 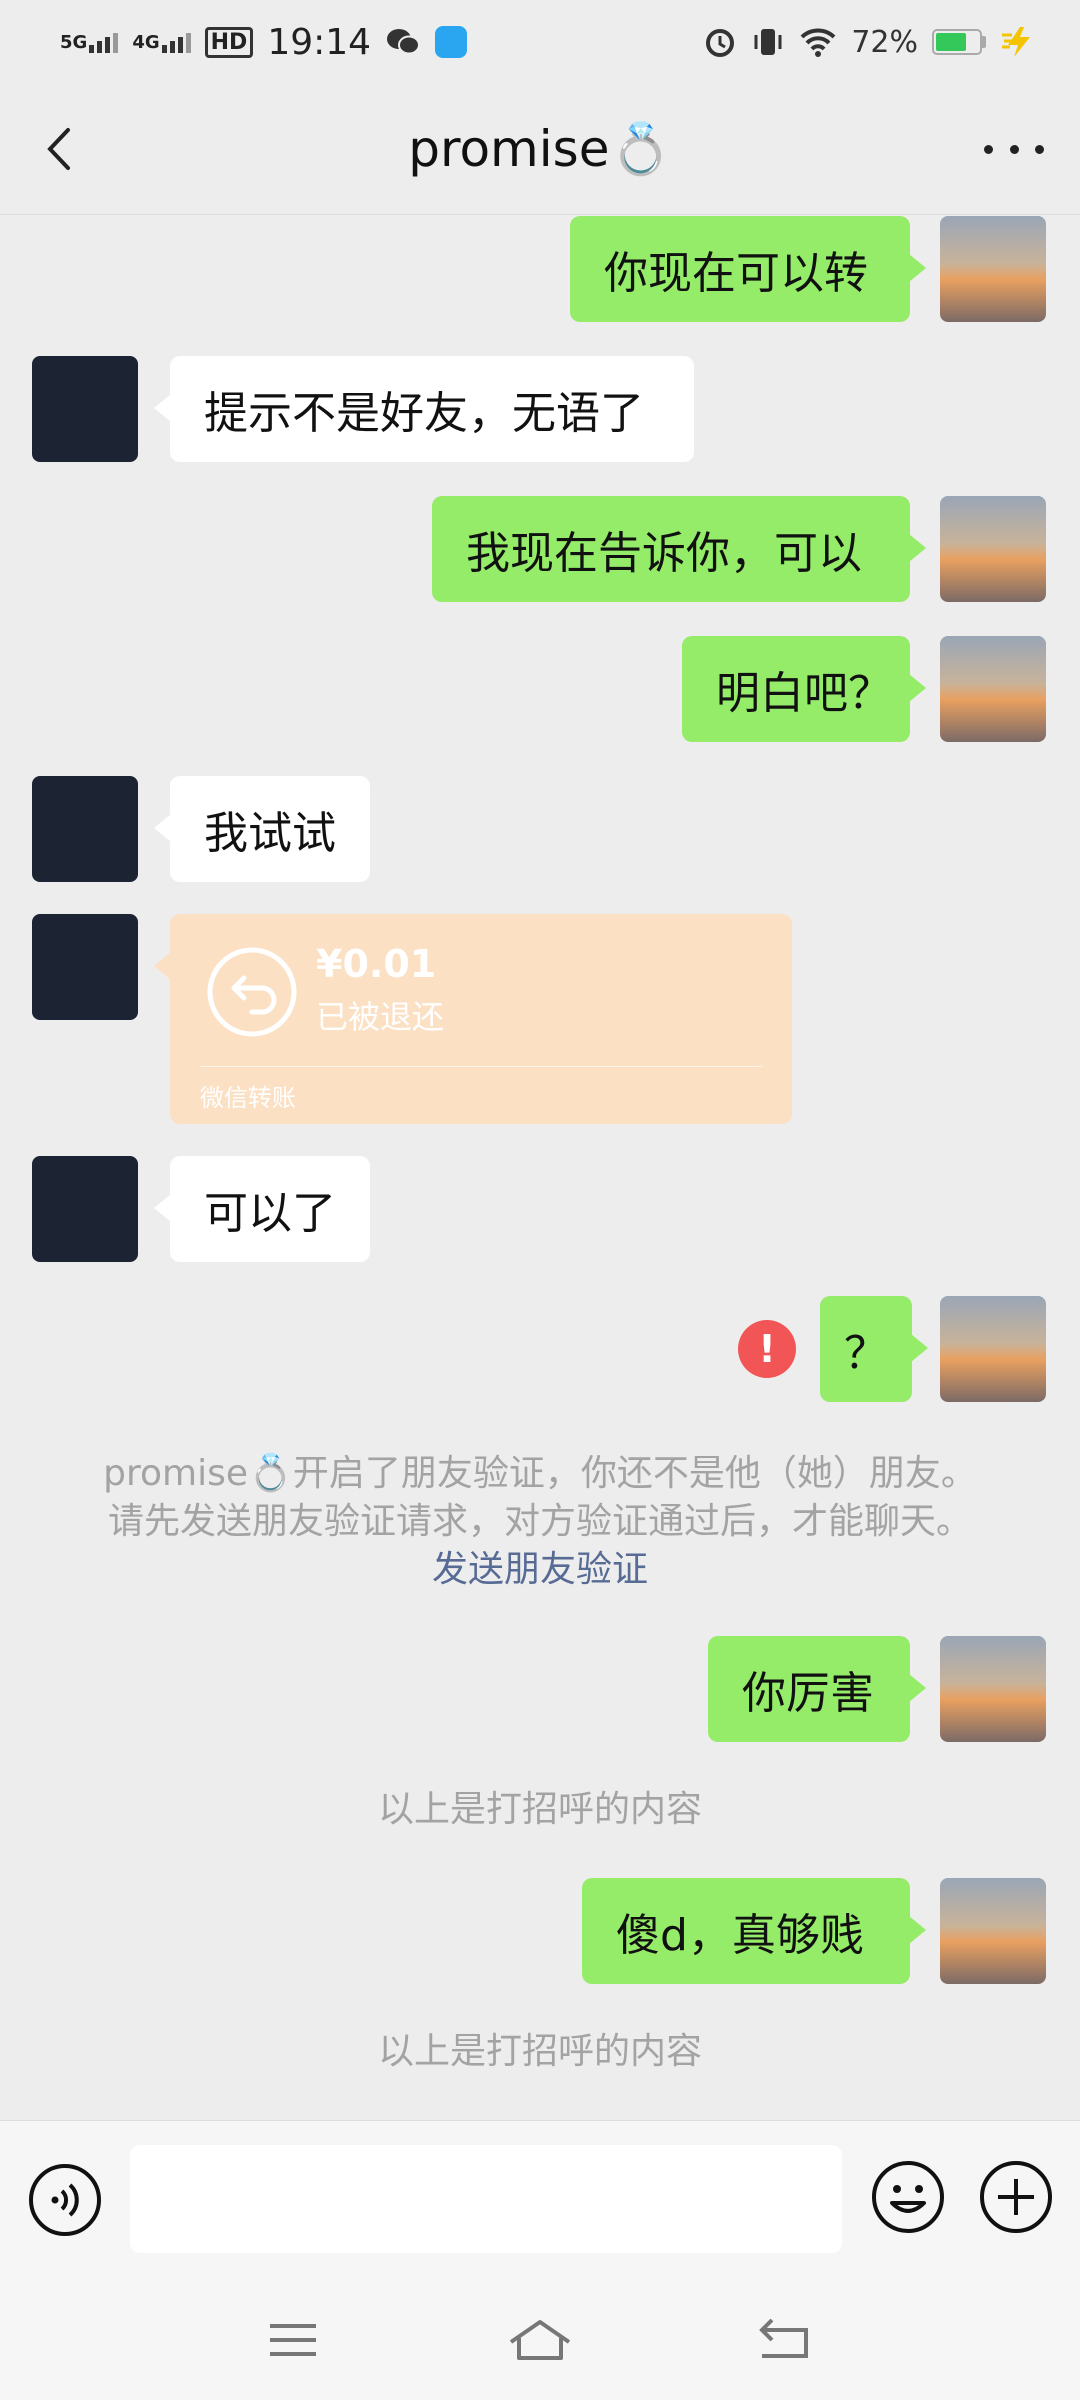 I want to click on message-text: 提示不是好友，无语了, so click(x=424, y=413).